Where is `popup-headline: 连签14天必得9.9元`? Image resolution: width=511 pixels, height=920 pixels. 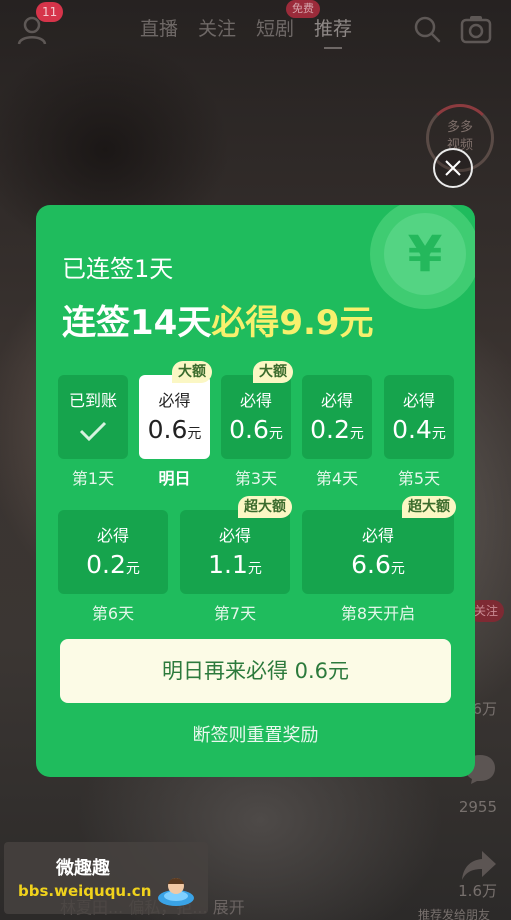 popup-headline: 连签14天必得9.9元 is located at coordinates (218, 319).